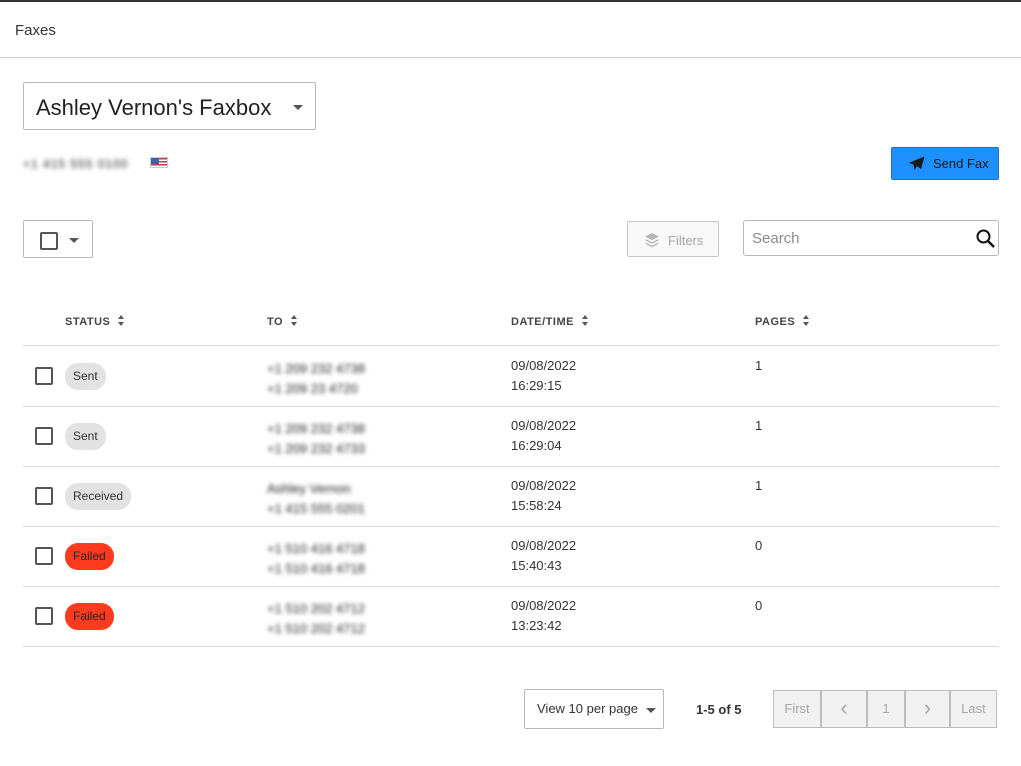  Describe the element at coordinates (76, 164) in the screenshot. I see `faxbox-number-text: +1 415 555 0100` at that location.